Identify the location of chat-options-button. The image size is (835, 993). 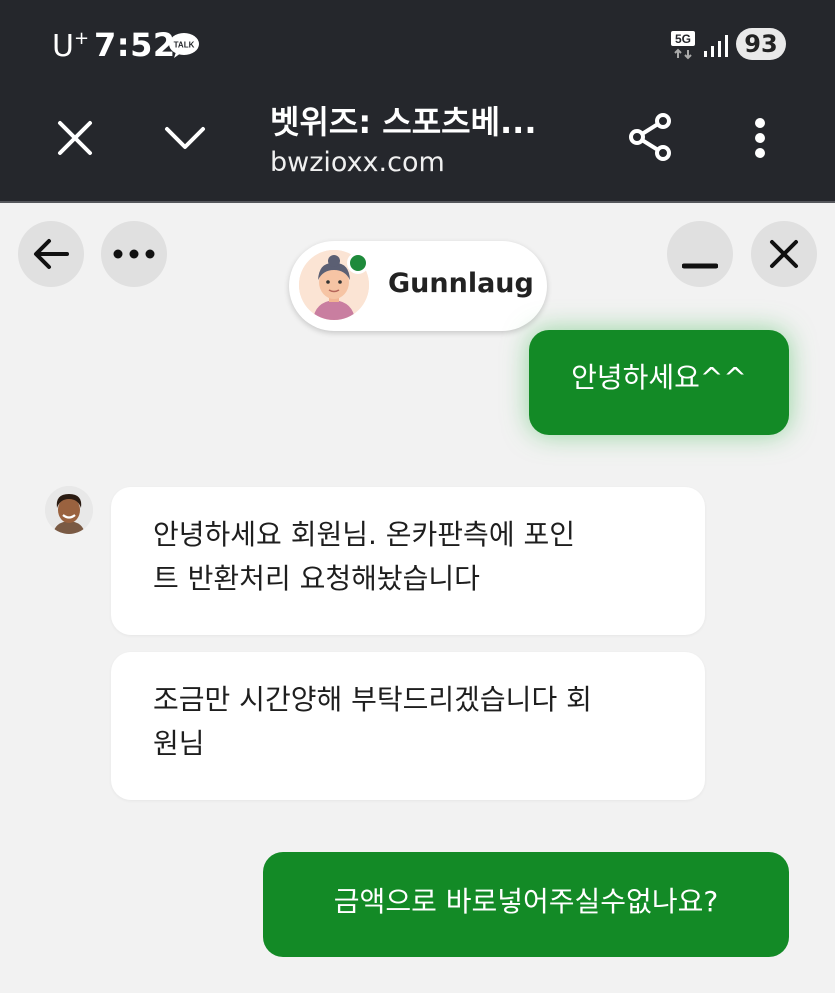
(134, 254).